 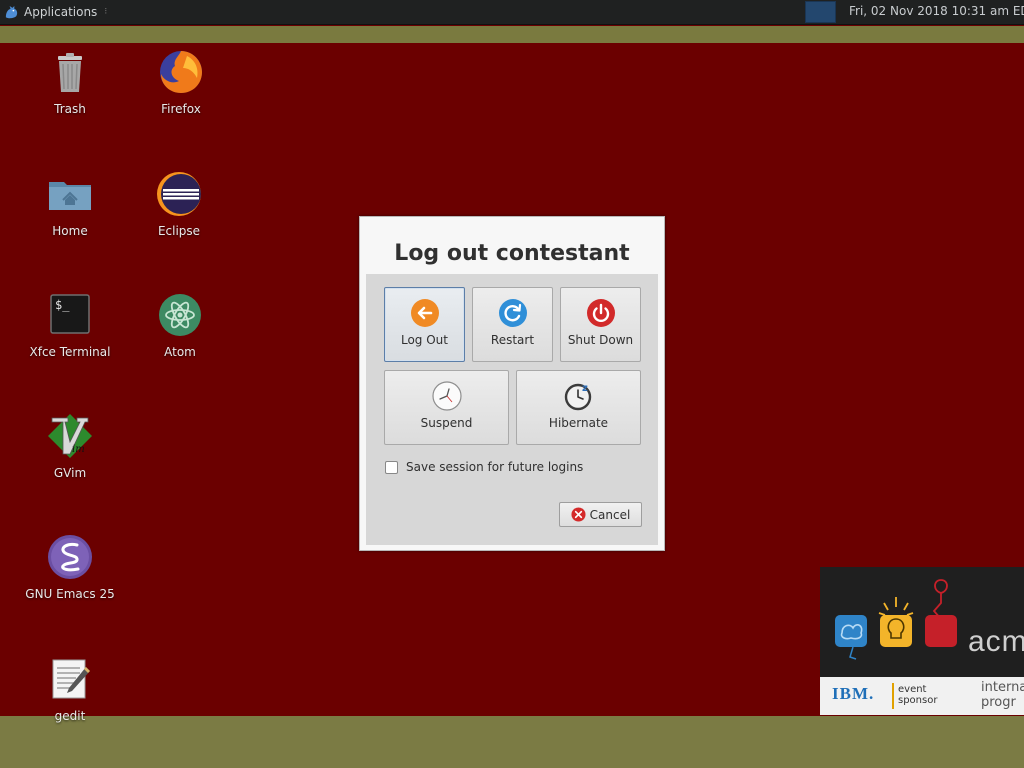 What do you see at coordinates (446, 423) in the screenshot?
I see `suspend-button-label: Suspend` at bounding box center [446, 423].